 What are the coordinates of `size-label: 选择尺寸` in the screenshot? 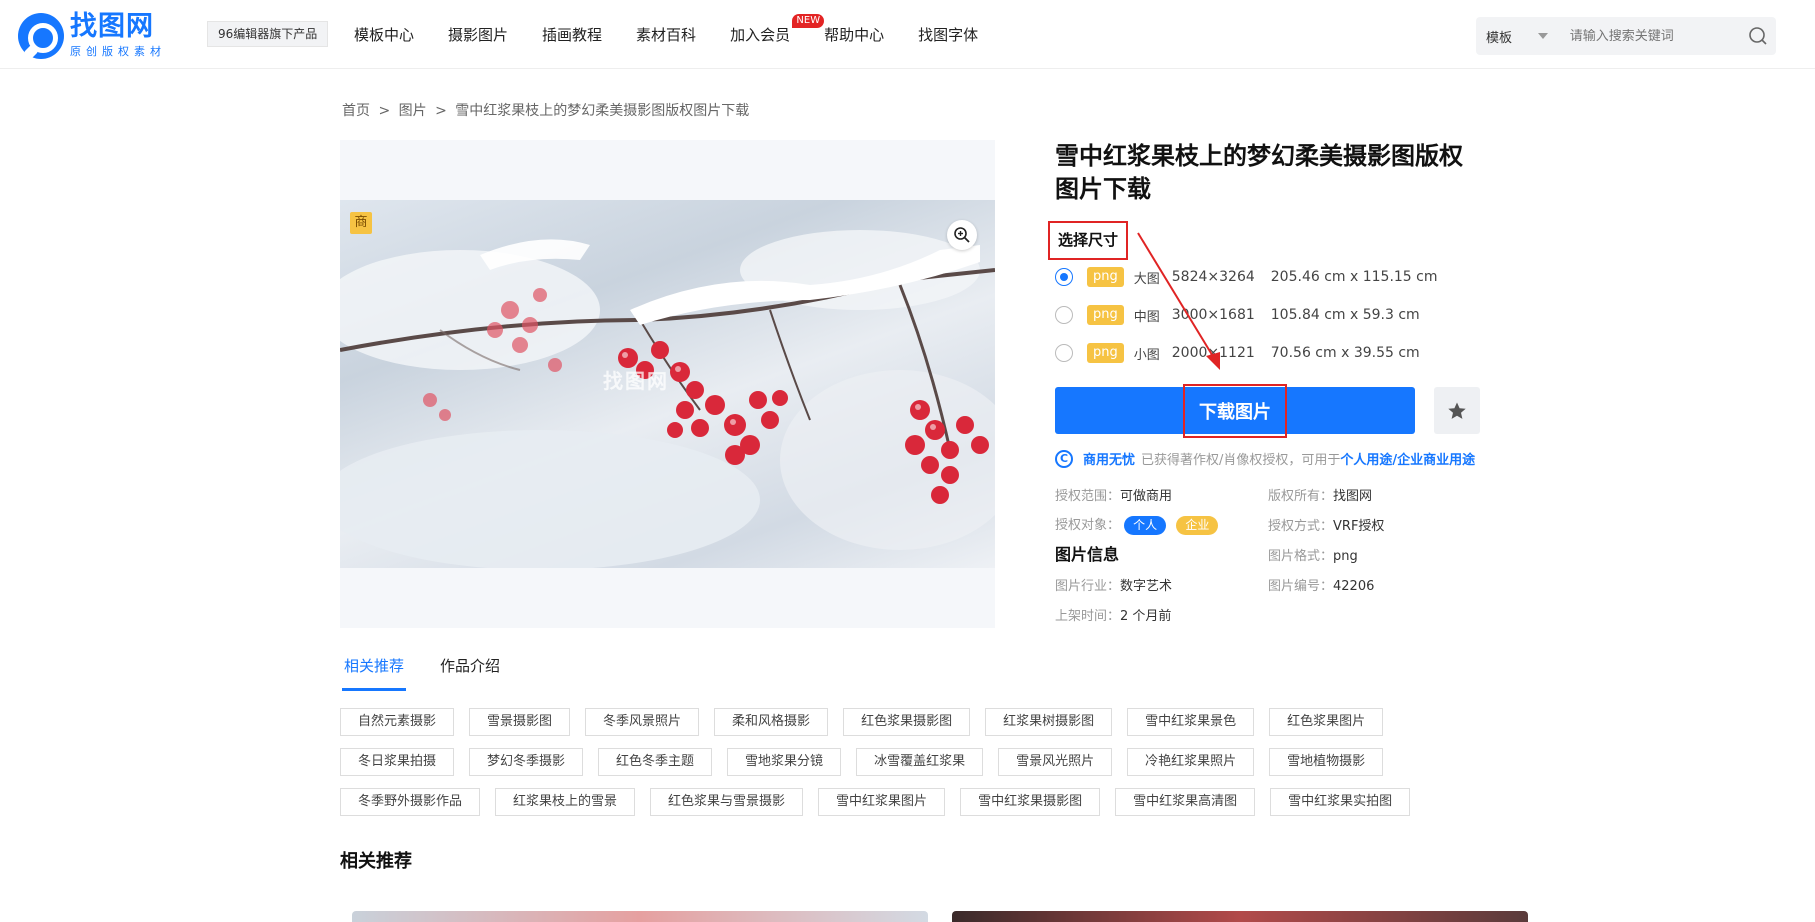 It's located at (1088, 240).